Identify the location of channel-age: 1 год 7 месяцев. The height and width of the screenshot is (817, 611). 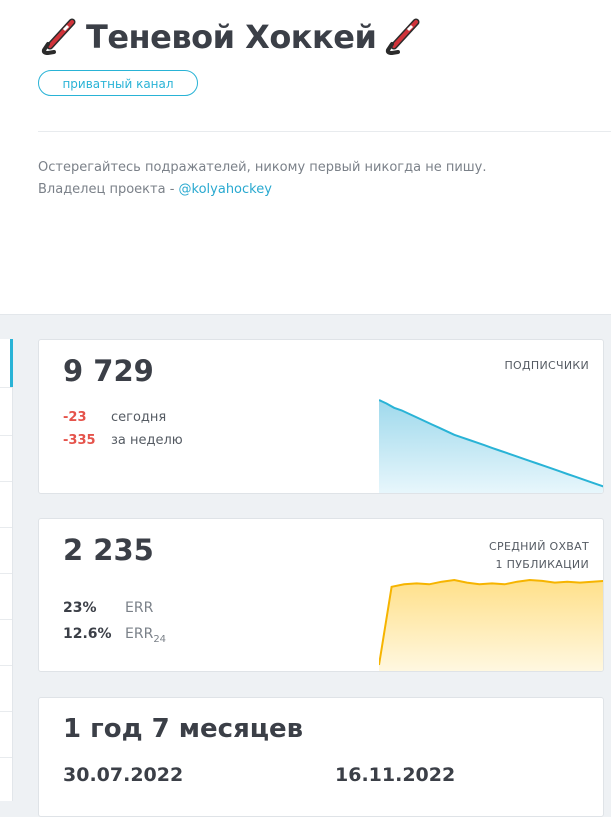
(183, 729).